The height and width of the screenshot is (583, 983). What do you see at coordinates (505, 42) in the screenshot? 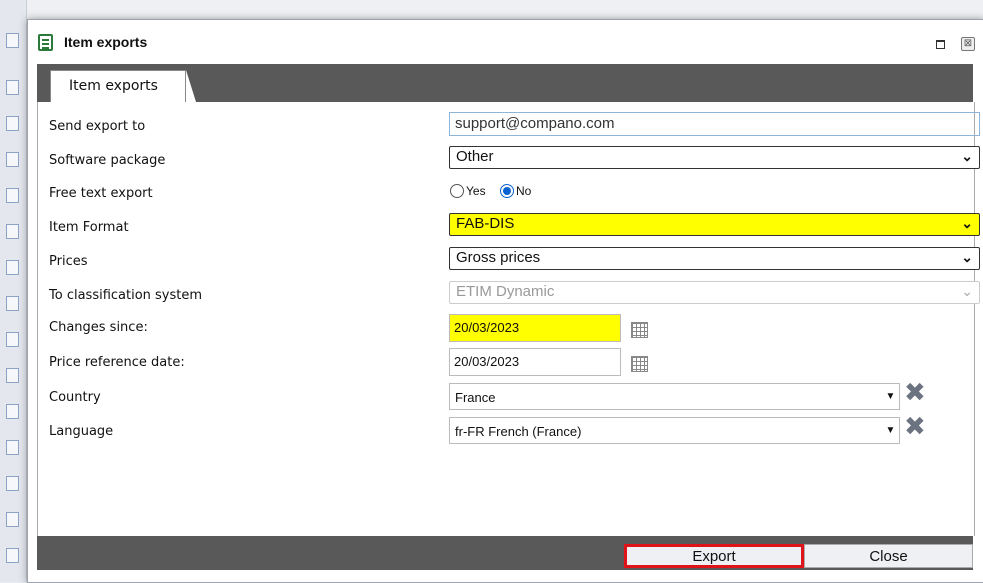
I see `dialog-titlebar: Item exports ⊠` at bounding box center [505, 42].